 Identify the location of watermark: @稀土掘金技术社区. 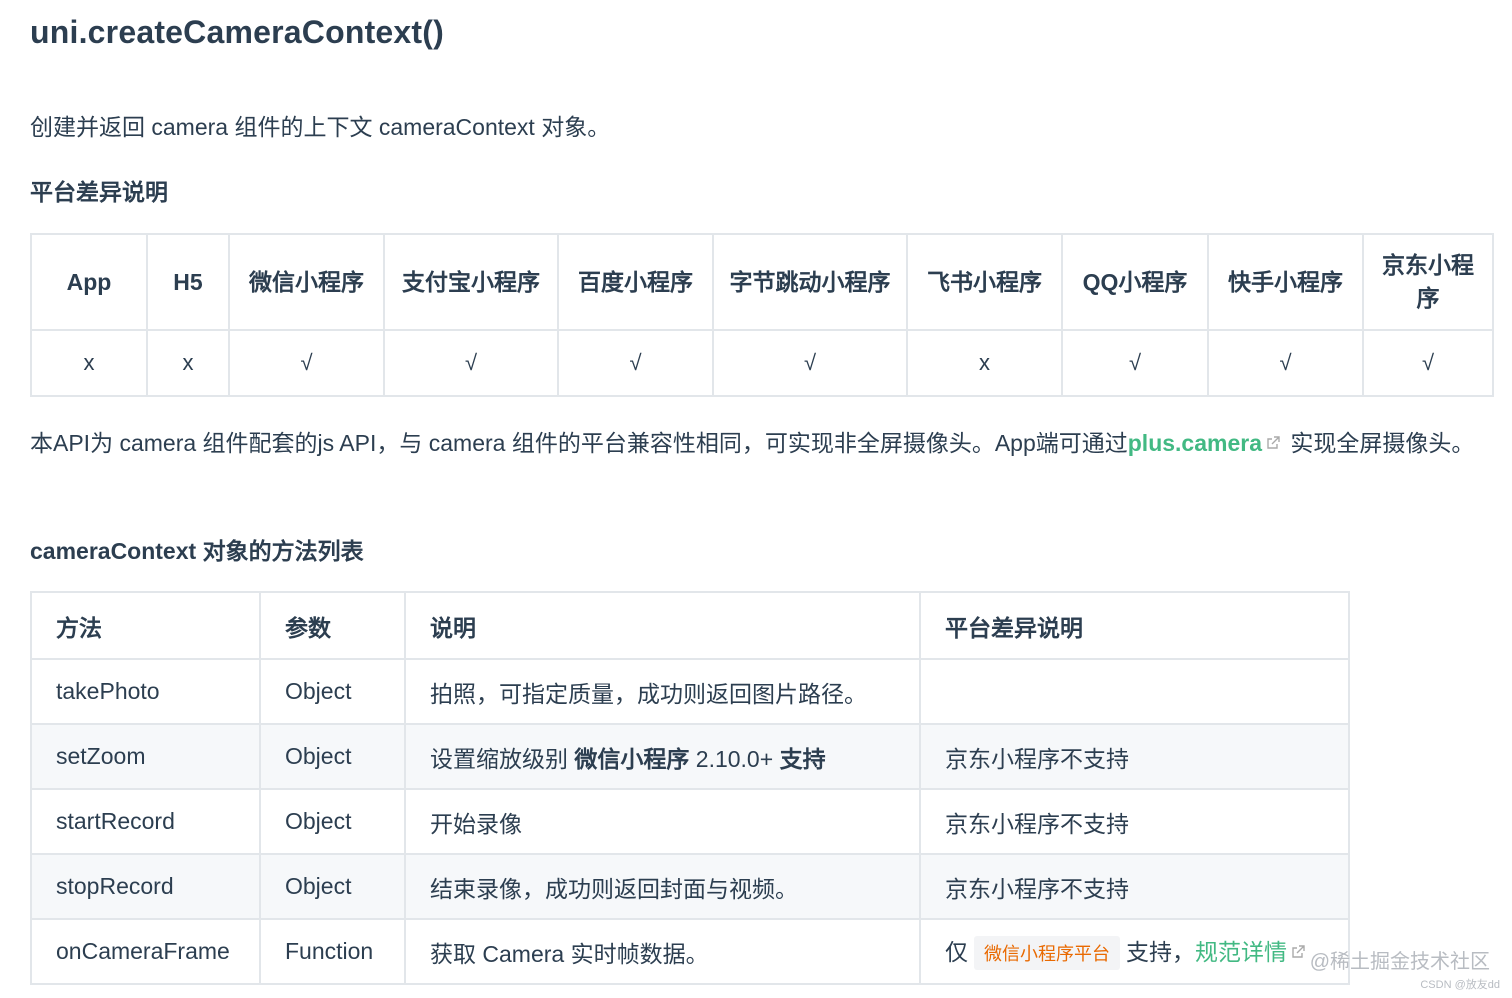
(1399, 962).